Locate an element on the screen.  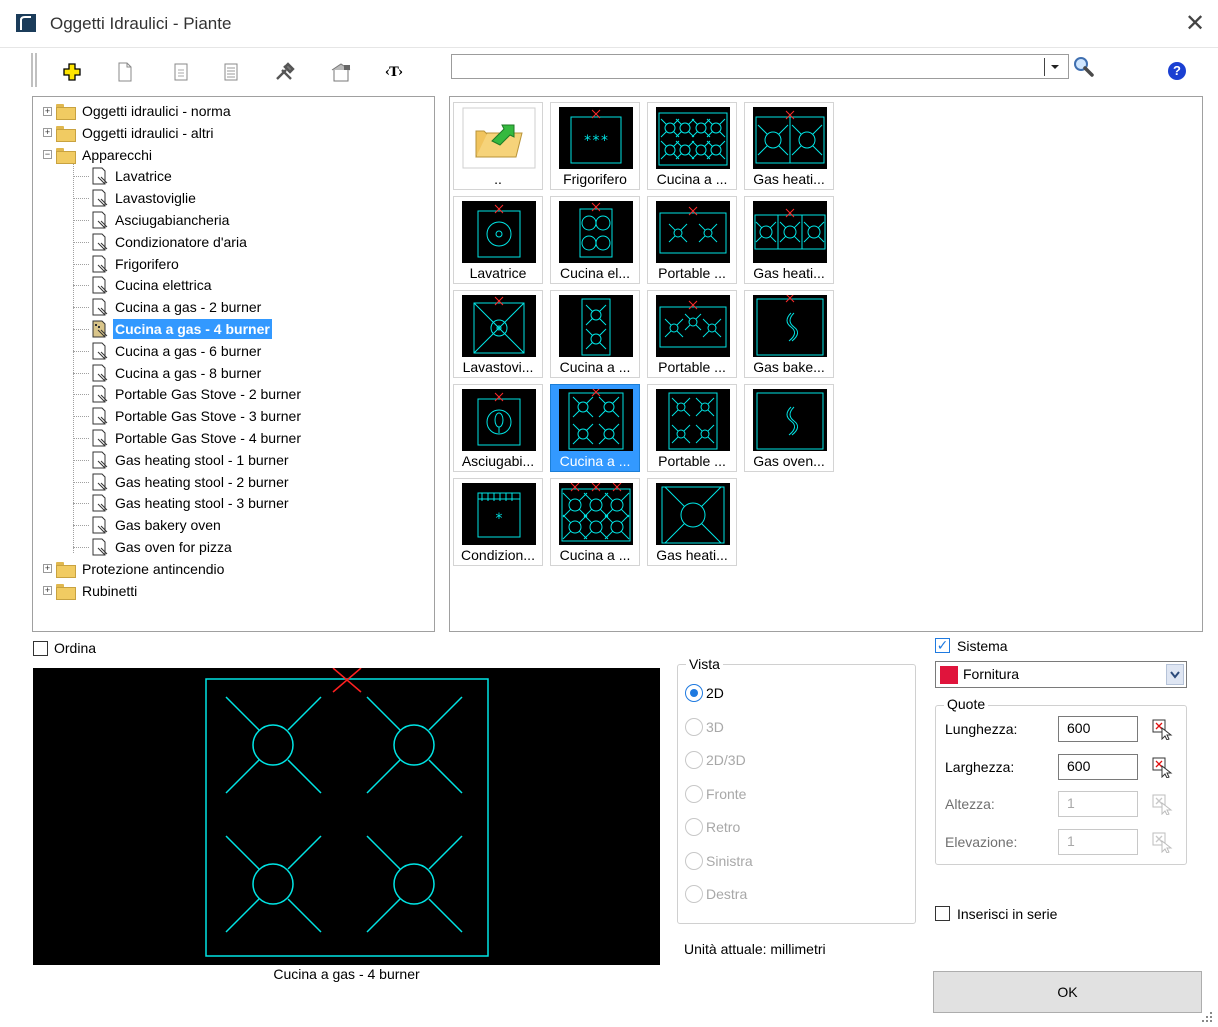
inserisci-in-serie-checkbox is located at coordinates (942, 913).